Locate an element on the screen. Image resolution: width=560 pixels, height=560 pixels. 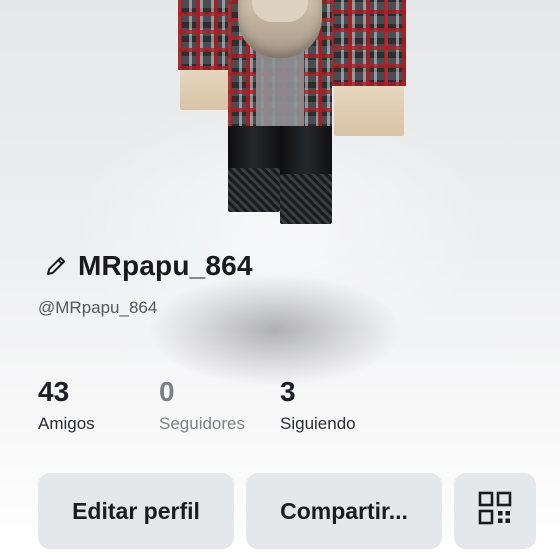
stat-value: 3 is located at coordinates (288, 391).